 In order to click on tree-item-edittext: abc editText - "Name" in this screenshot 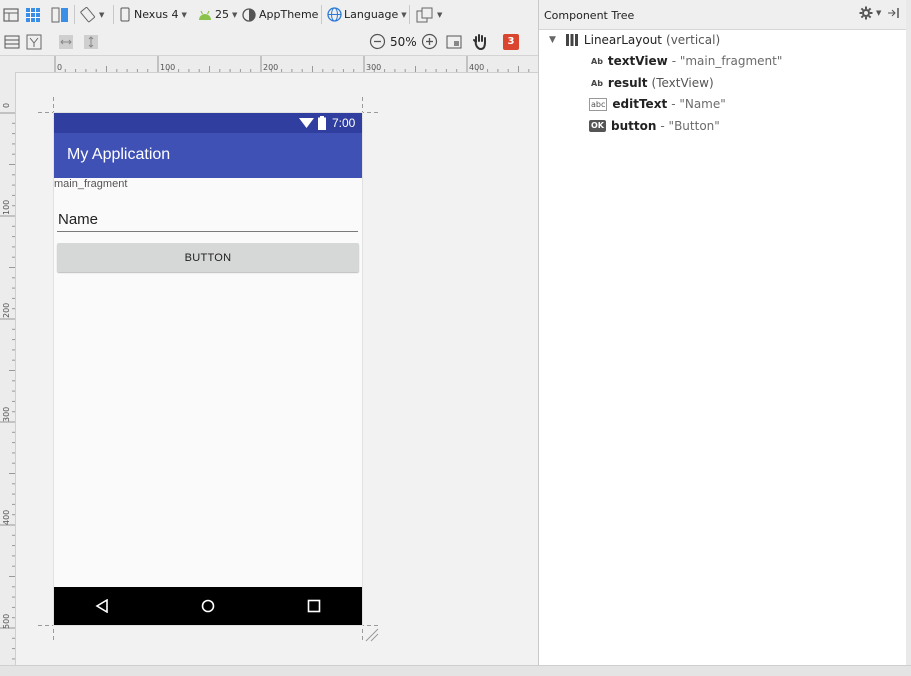, I will do `click(657, 104)`.